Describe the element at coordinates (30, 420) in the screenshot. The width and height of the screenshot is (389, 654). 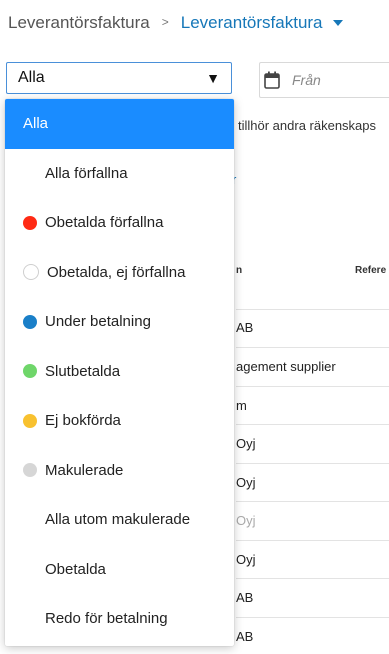
I see `yellow-status-dot-icon` at that location.